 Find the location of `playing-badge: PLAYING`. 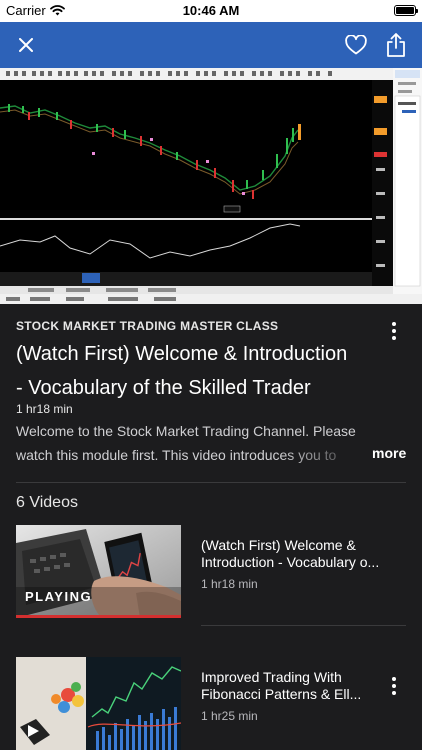

playing-badge: PLAYING is located at coordinates (59, 596).